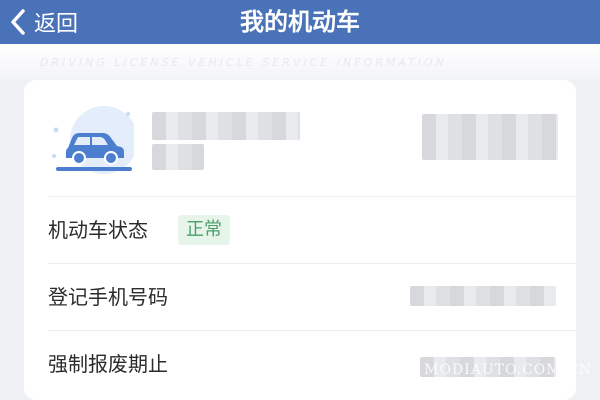  I want to click on row-label: 登记手机号码, so click(108, 297).